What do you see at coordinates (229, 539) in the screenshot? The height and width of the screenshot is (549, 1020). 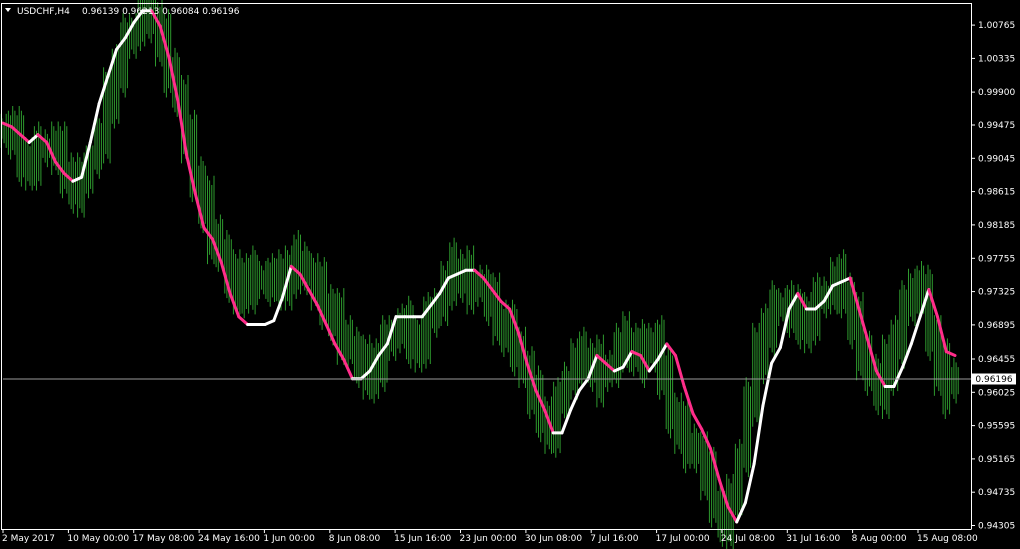 I see `x-tick-label: 24 May 16:00` at bounding box center [229, 539].